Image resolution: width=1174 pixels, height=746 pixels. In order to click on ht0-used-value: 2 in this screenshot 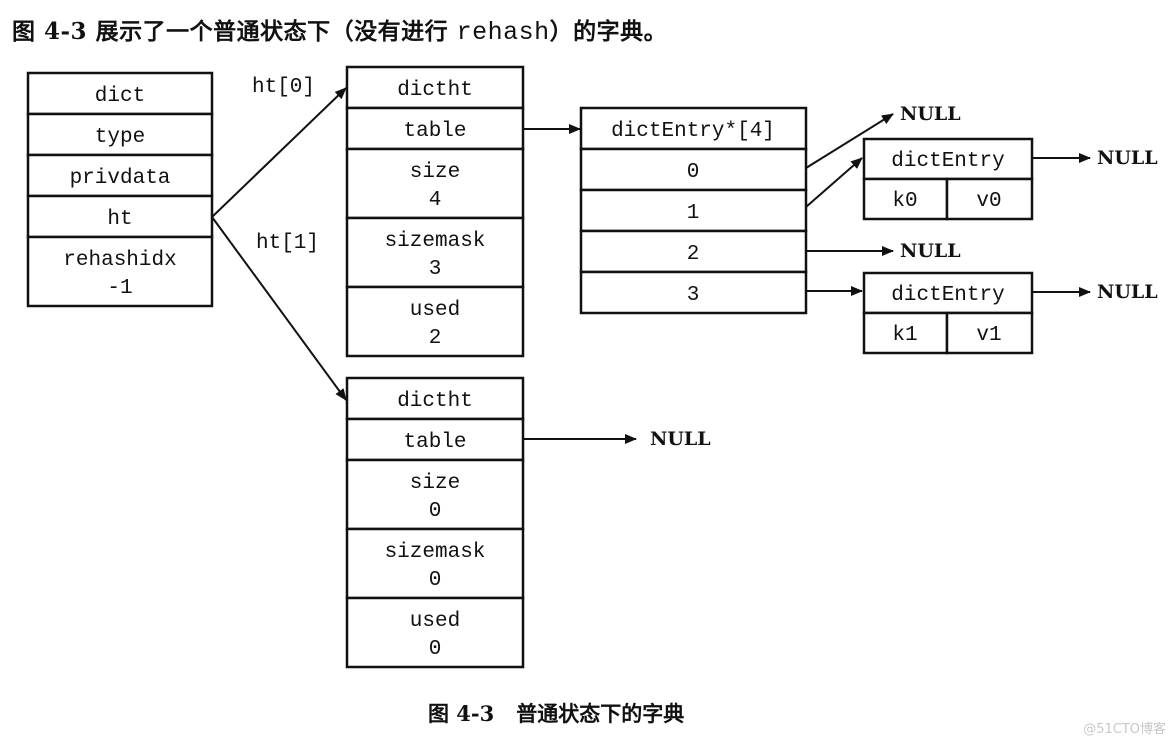, I will do `click(435, 338)`.